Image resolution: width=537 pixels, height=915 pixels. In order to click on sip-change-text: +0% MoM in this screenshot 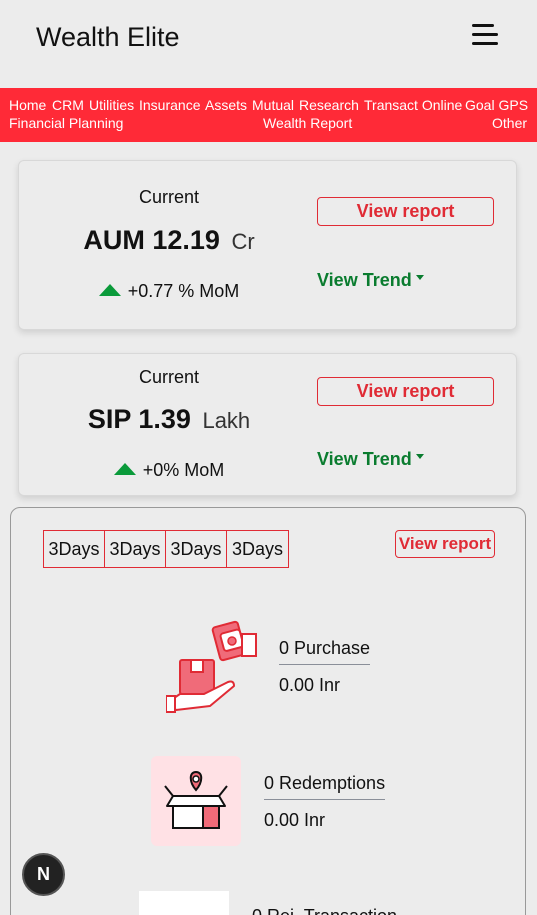, I will do `click(183, 470)`.